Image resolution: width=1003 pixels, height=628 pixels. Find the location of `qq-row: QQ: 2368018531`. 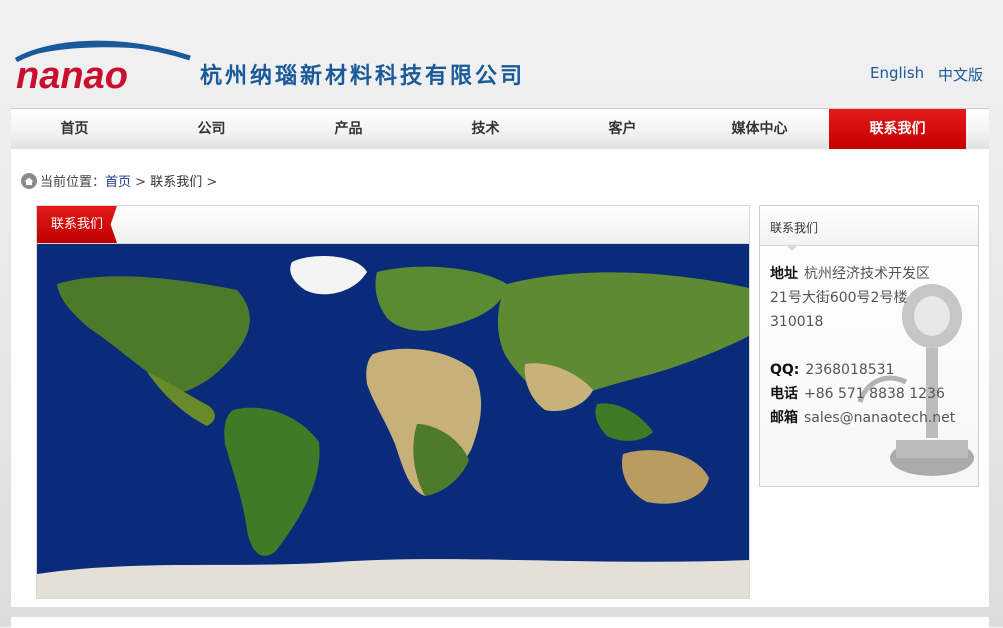

qq-row: QQ: 2368018531 is located at coordinates (832, 370).